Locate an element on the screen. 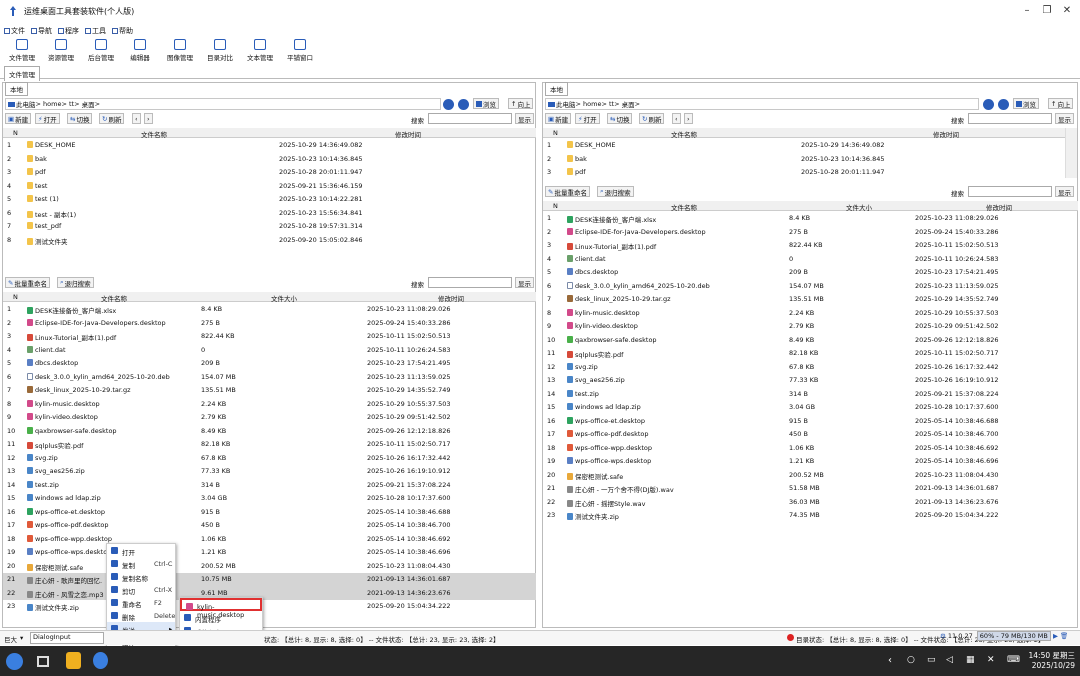 This screenshot has height=676, width=1080. browse-button-right: 浏览 is located at coordinates (1026, 103).